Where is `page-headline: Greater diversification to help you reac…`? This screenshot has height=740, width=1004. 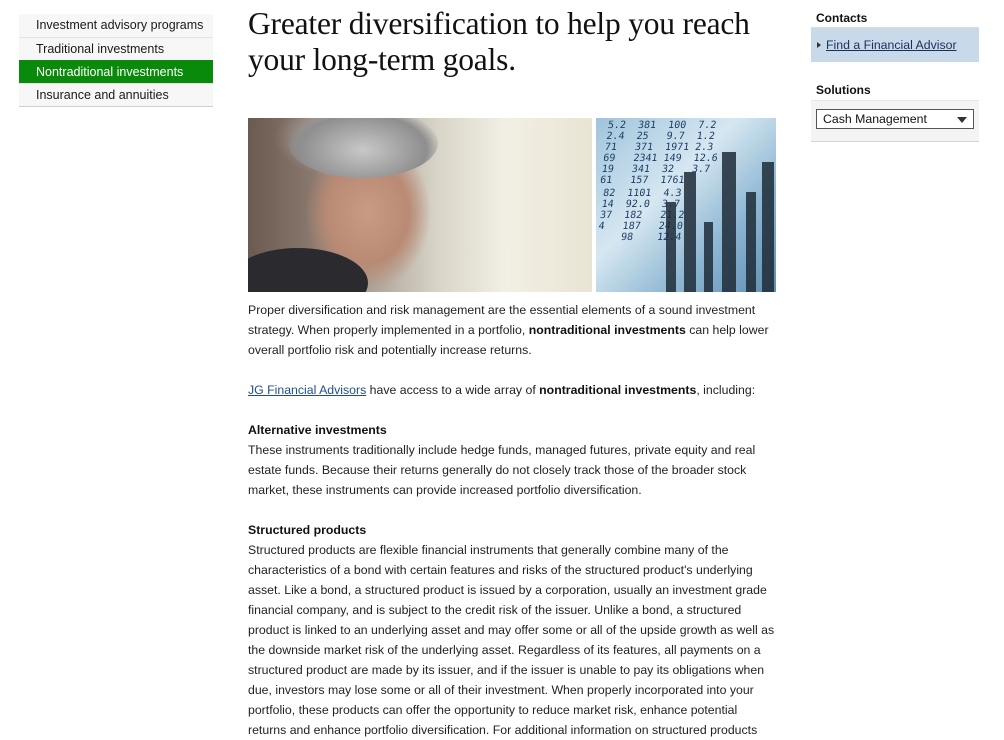 page-headline: Greater diversification to help you reac… is located at coordinates (499, 41).